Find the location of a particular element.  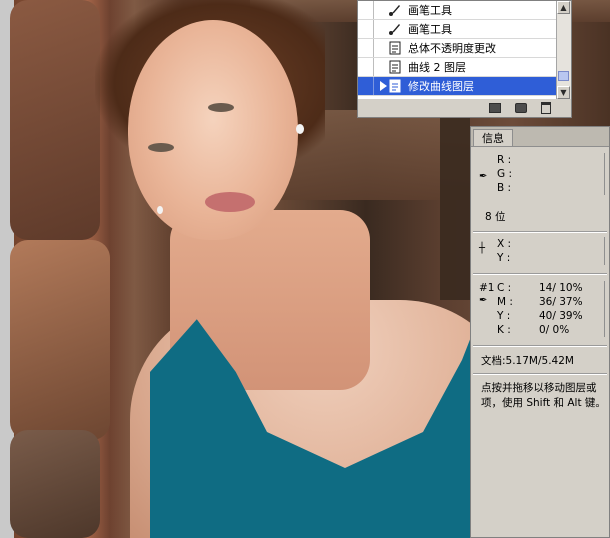

scroll-down-button: ▼ is located at coordinates (563, 92).